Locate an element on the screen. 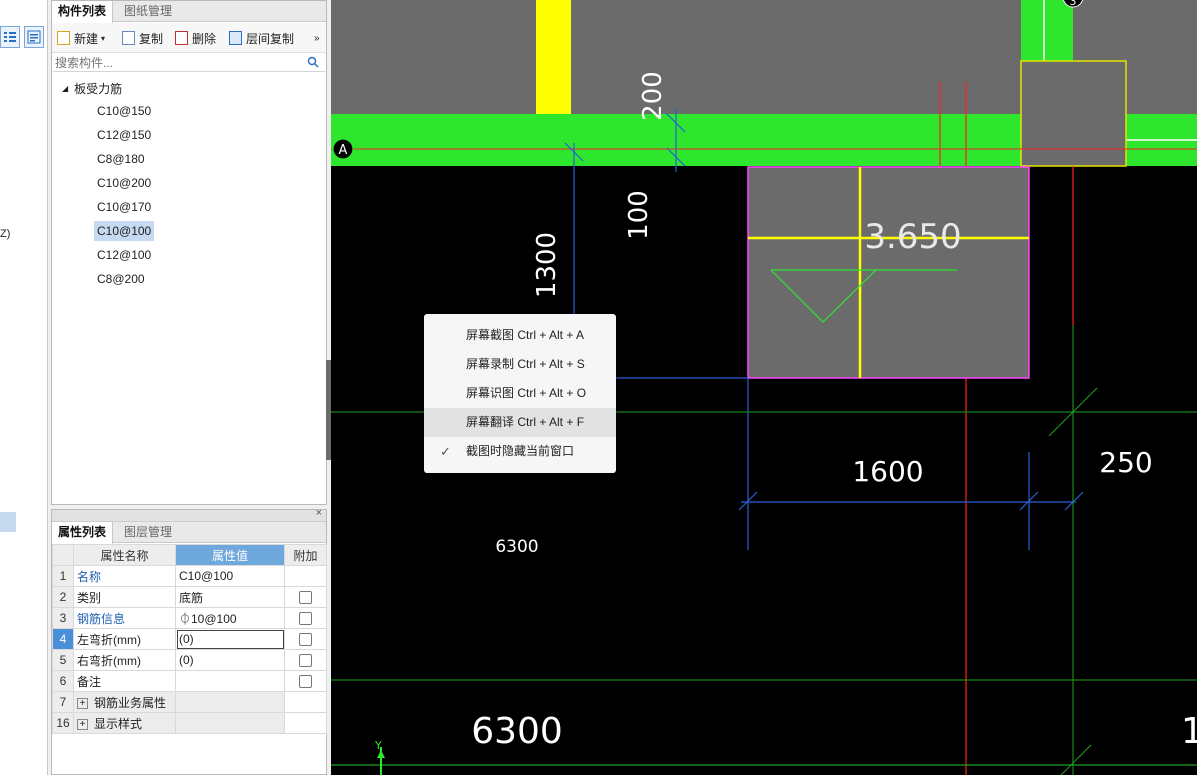 Image resolution: width=1197 pixels, height=775 pixels. tree-item: C12@150 is located at coordinates (124, 135).